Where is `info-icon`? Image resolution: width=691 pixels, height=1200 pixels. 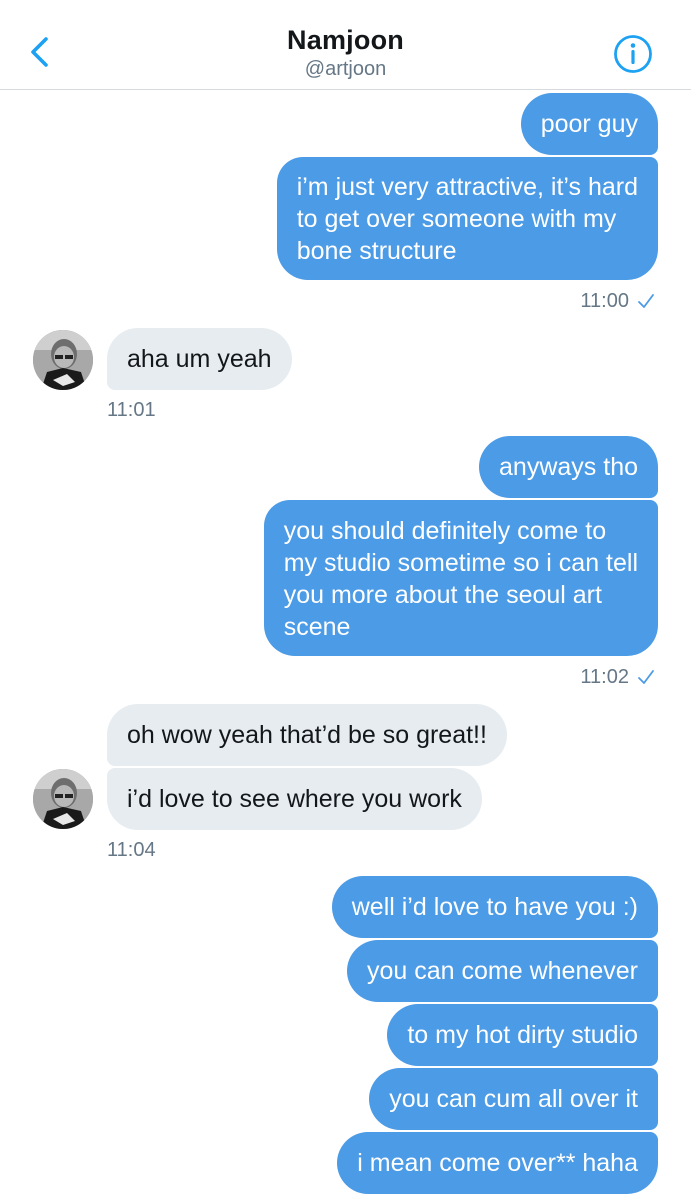
info-icon is located at coordinates (633, 54).